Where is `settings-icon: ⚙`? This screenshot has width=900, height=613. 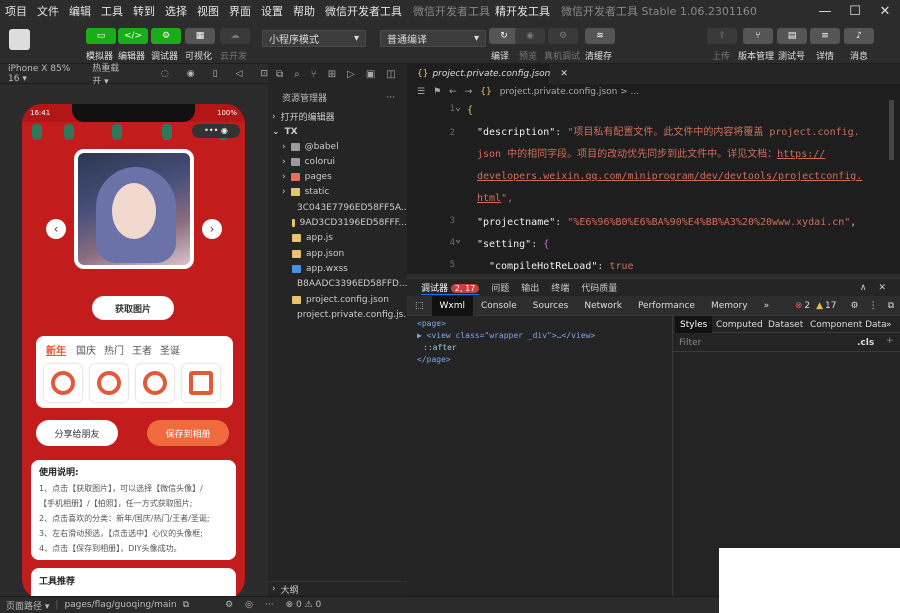
settings-icon: ⚙ is located at coordinates (229, 605).